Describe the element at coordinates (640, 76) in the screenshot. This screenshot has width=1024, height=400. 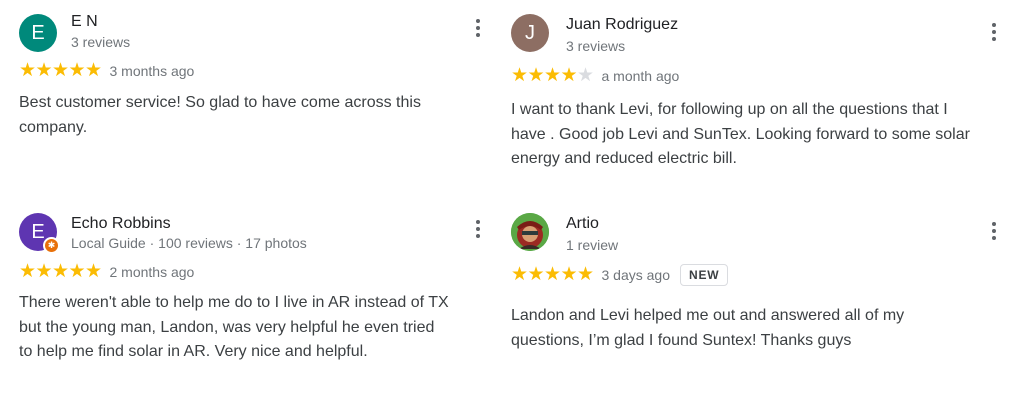
I see `review-date: a month ago` at that location.